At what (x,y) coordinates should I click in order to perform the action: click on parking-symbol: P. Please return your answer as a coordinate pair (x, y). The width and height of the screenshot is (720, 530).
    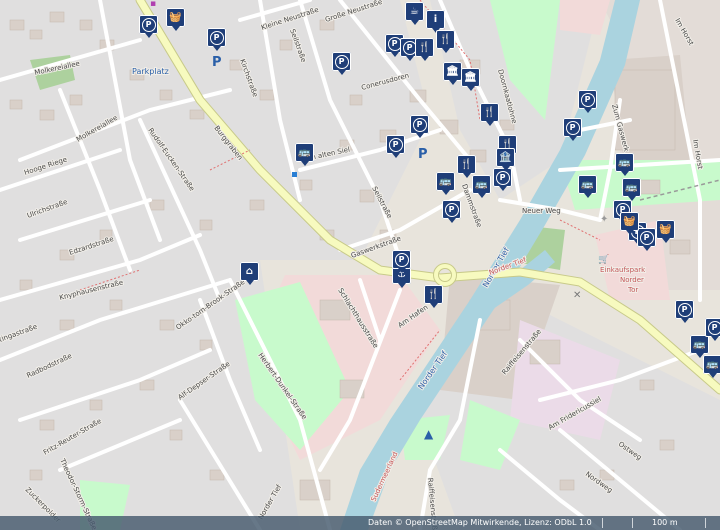
    Looking at the image, I should click on (217, 62).